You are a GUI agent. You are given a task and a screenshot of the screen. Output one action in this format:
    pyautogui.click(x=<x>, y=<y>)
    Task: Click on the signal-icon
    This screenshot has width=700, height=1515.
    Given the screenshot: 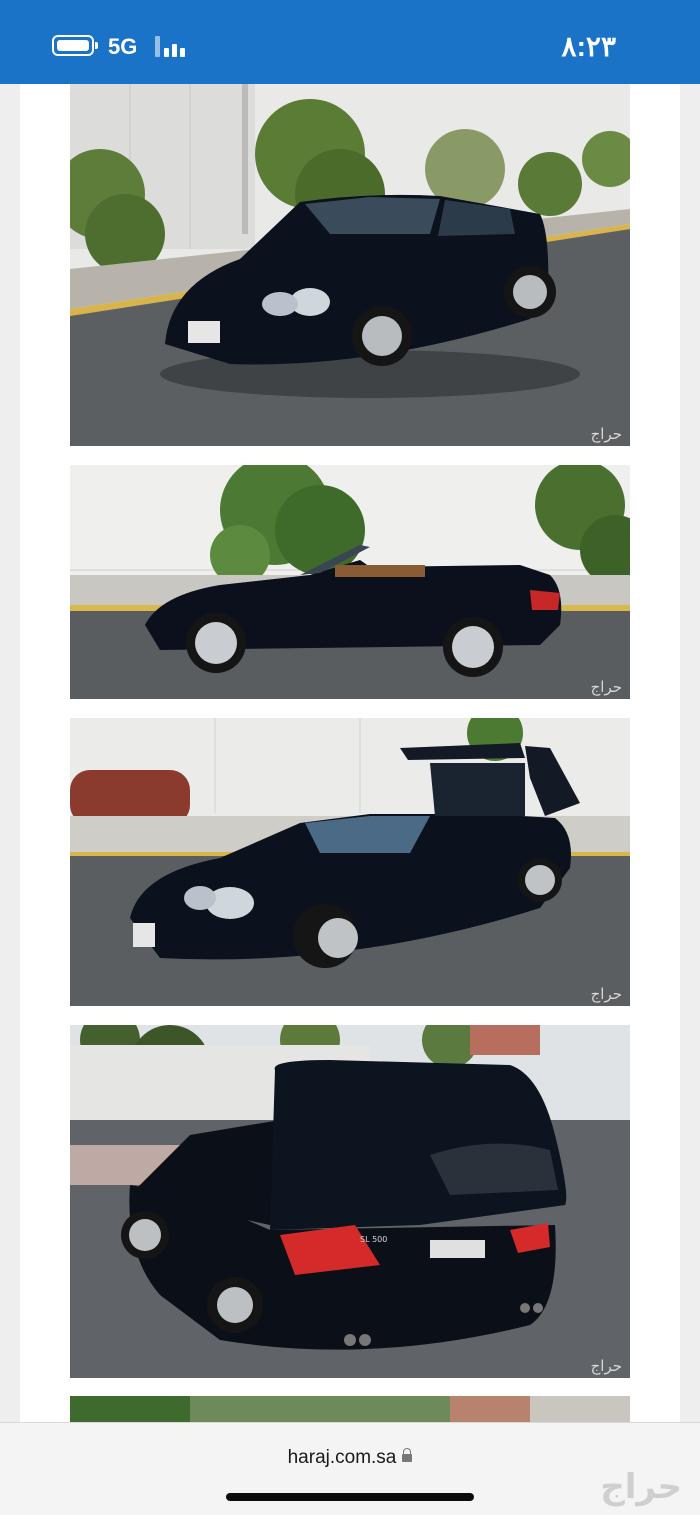 What is the action you would take?
    pyautogui.click(x=173, y=46)
    